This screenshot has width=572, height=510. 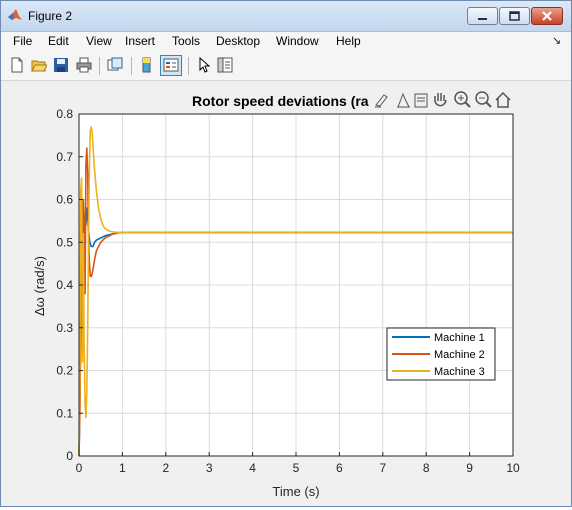 I want to click on menu-view: View, so click(x=99, y=41).